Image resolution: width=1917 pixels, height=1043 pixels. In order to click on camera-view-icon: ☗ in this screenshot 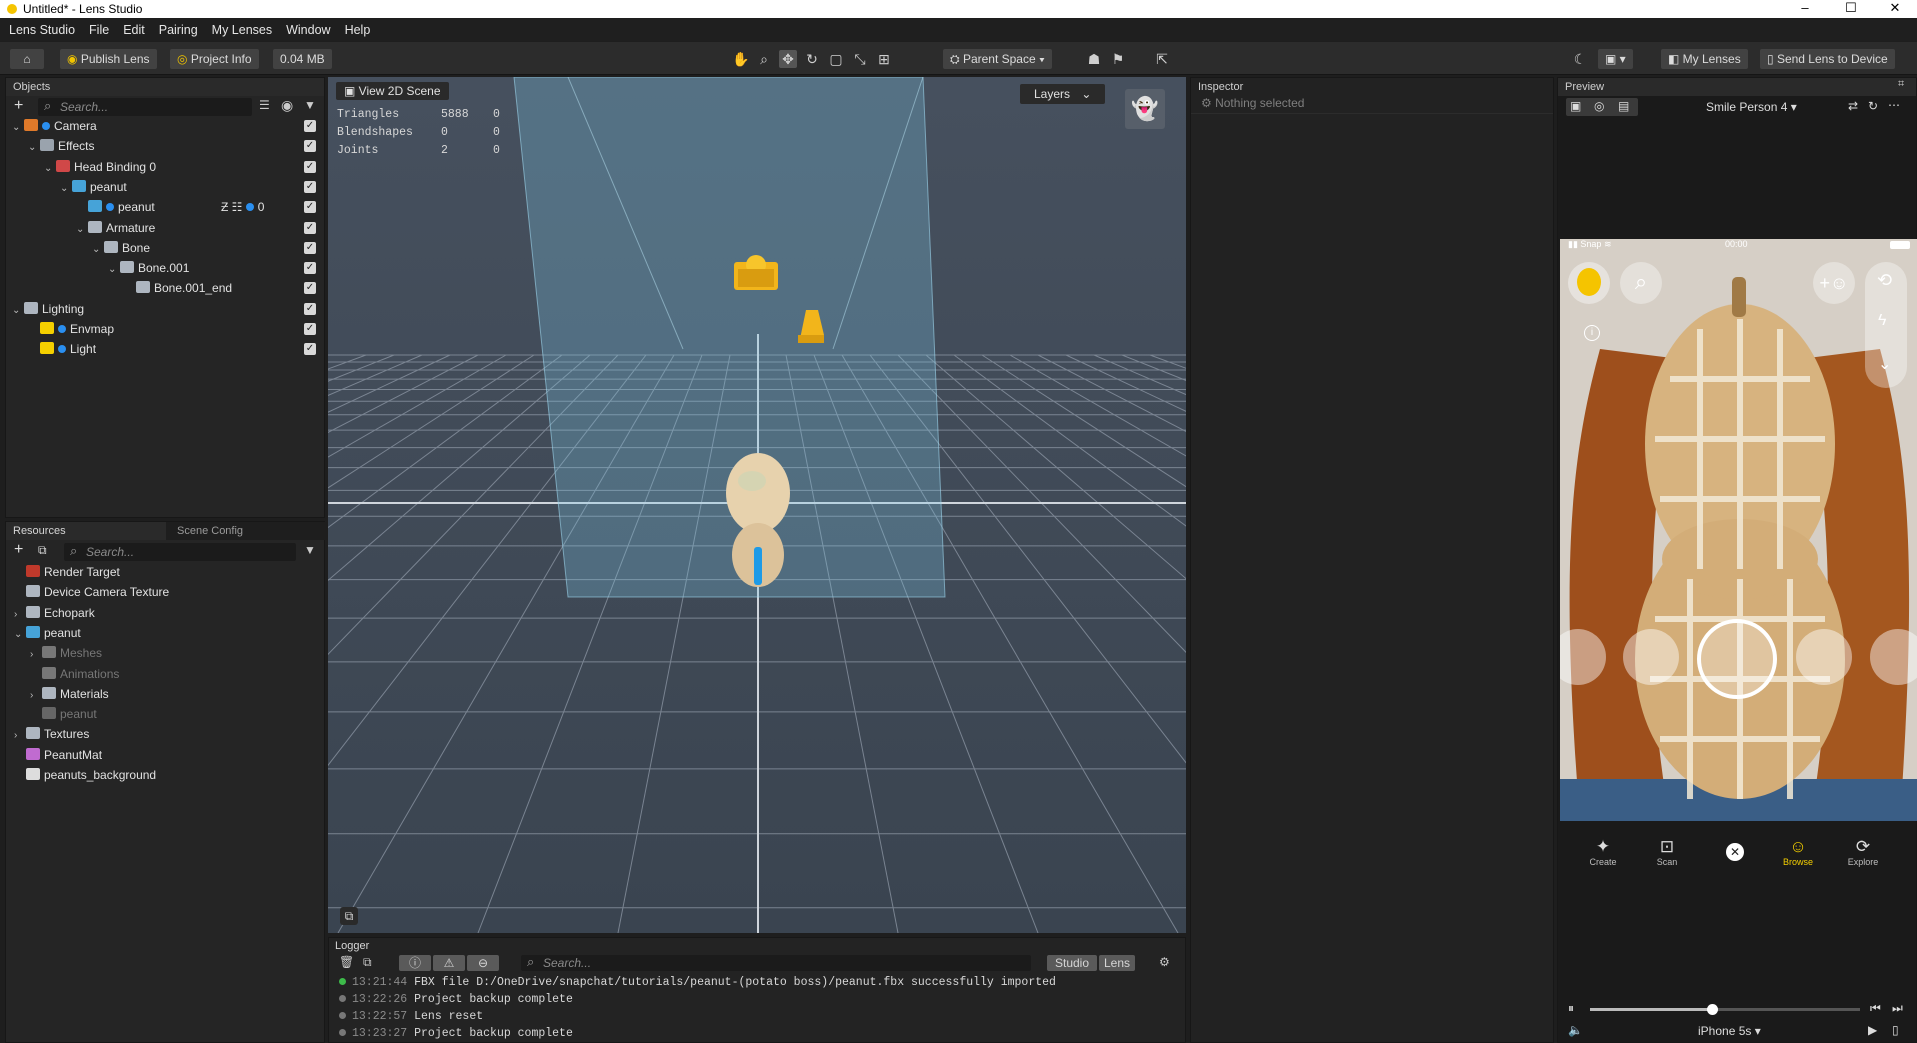, I will do `click(1094, 59)`.